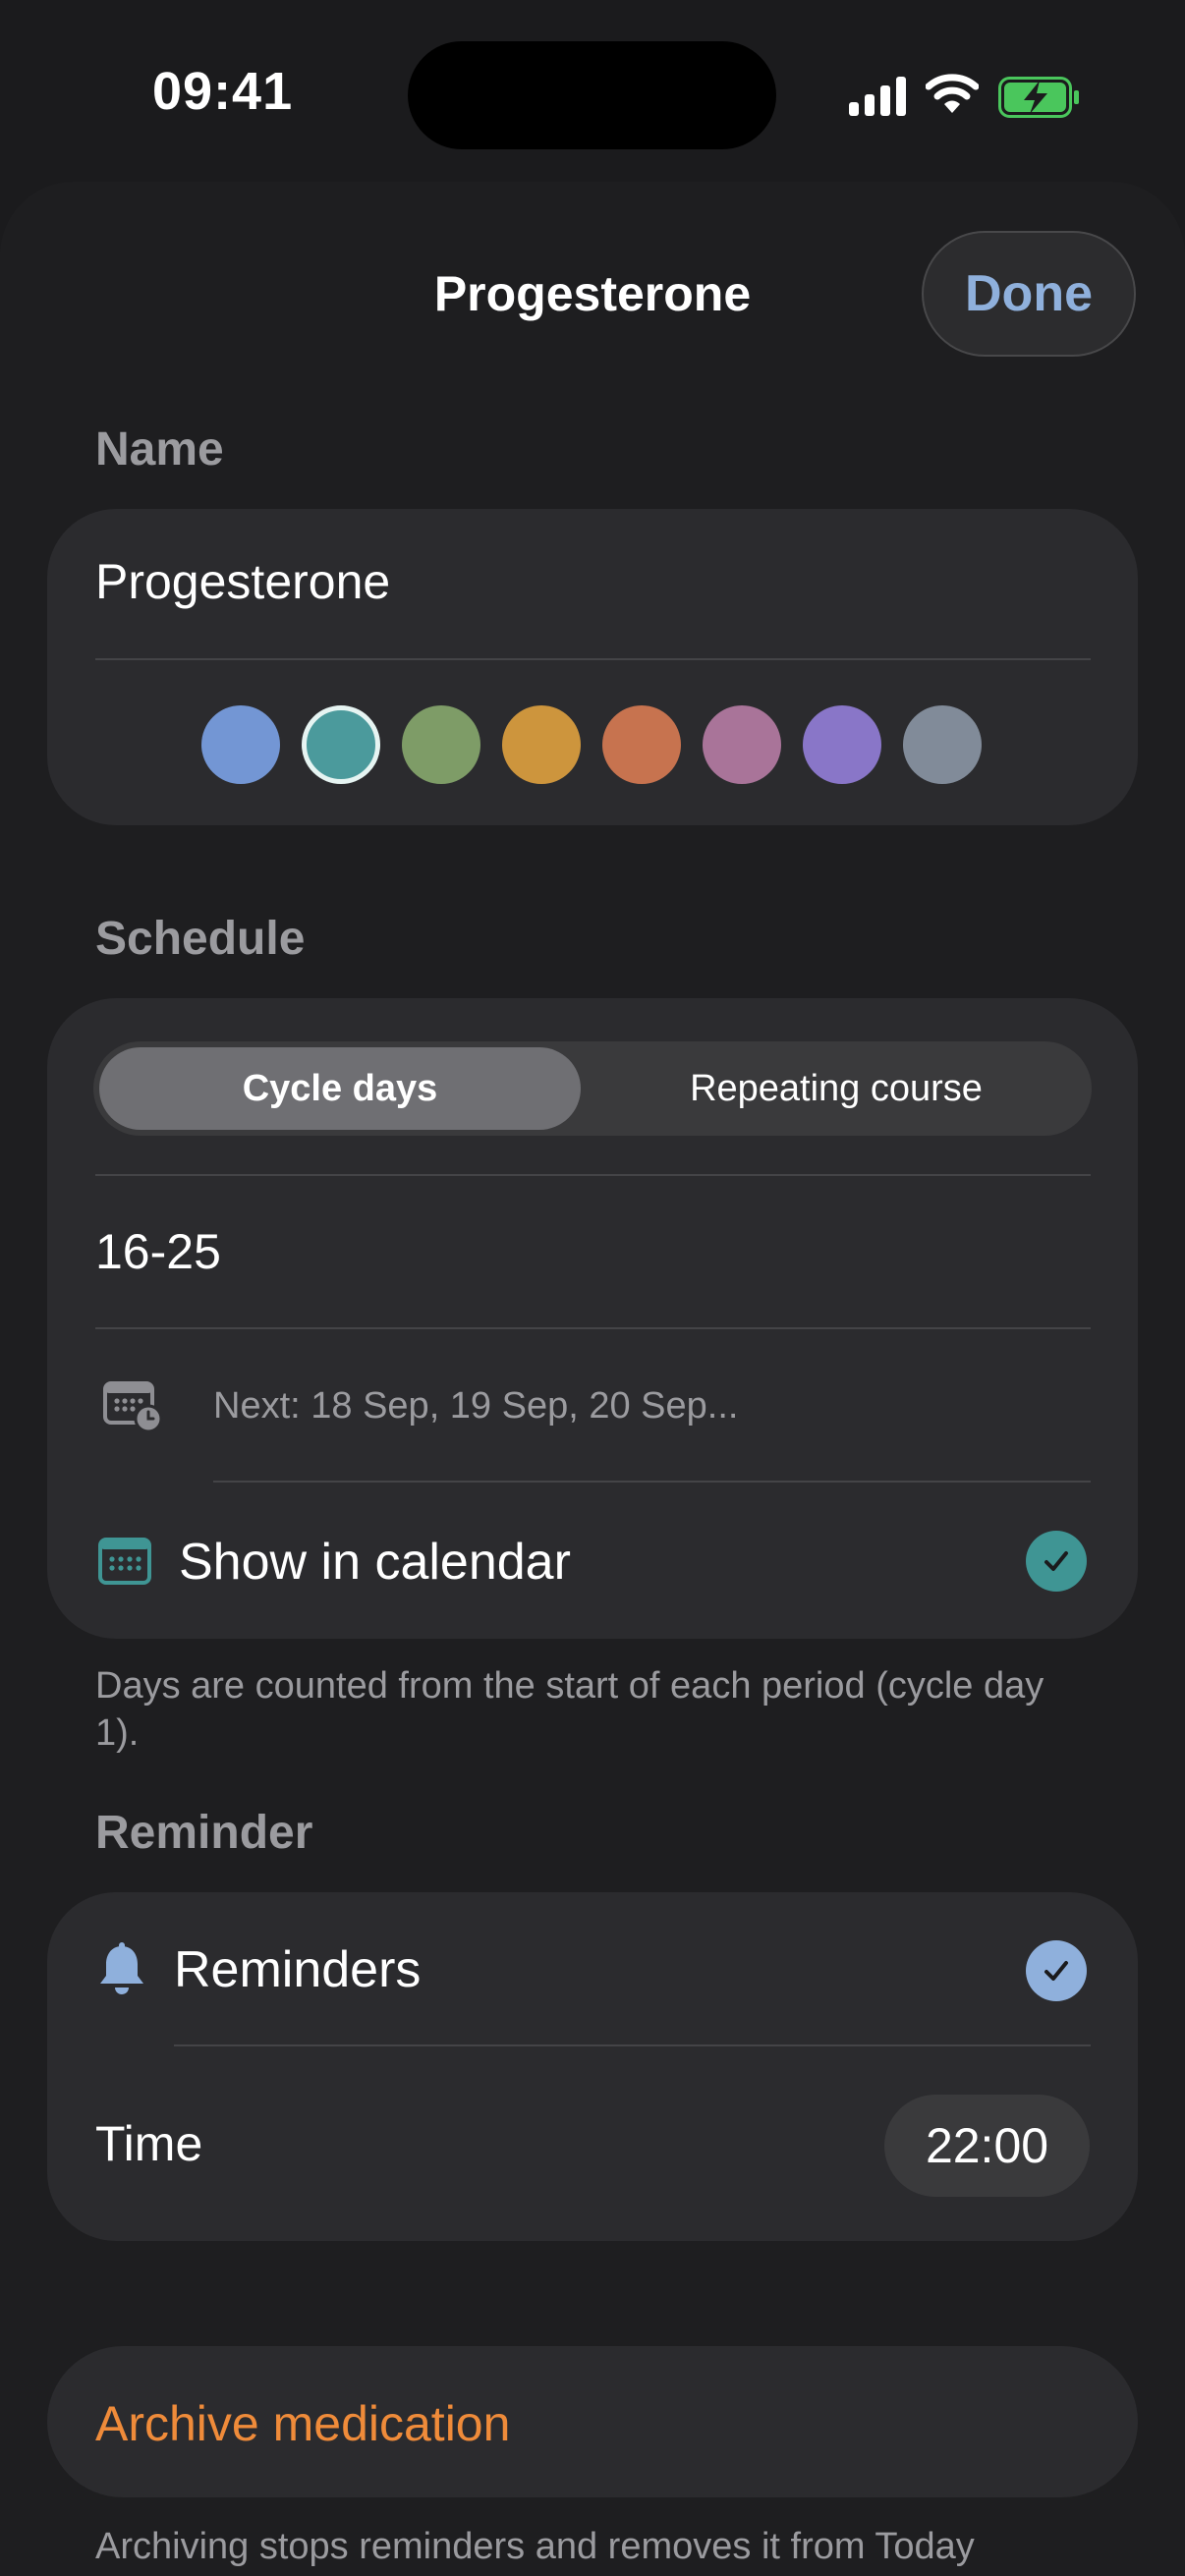  I want to click on show-in-calendar-label: Show in calendar, so click(375, 1562).